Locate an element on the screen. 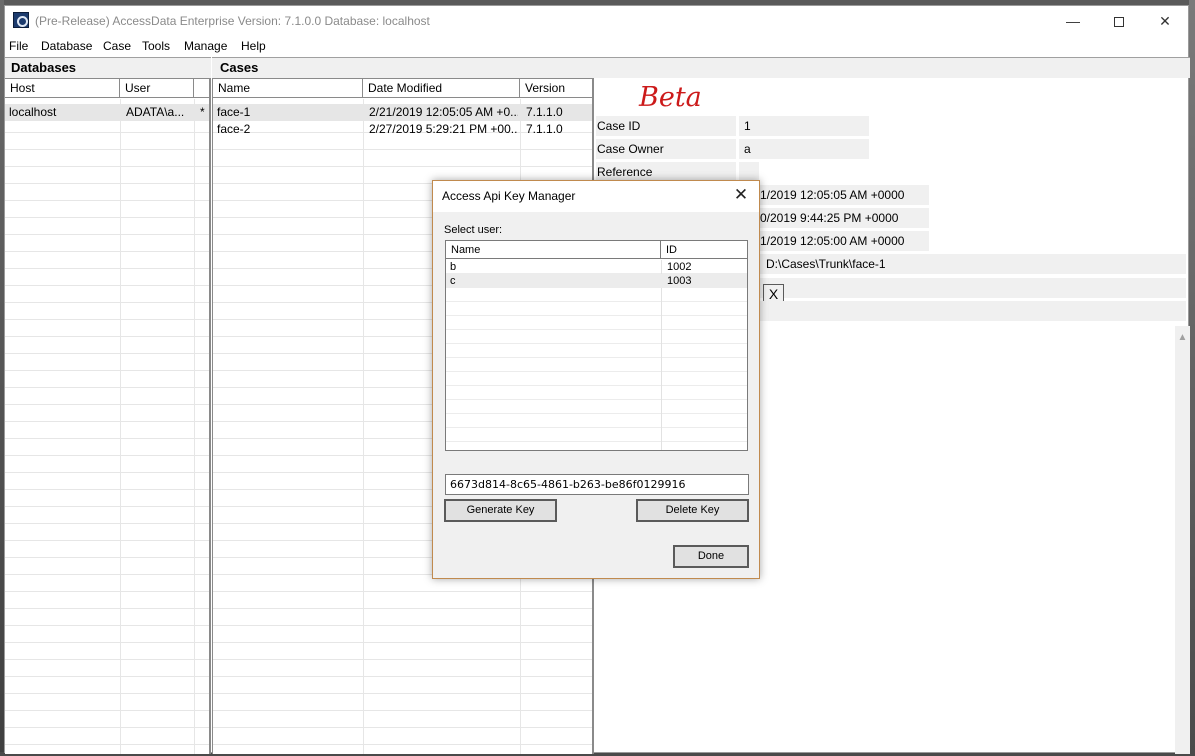 The width and height of the screenshot is (1195, 756). menu-tools: Tools is located at coordinates (156, 46).